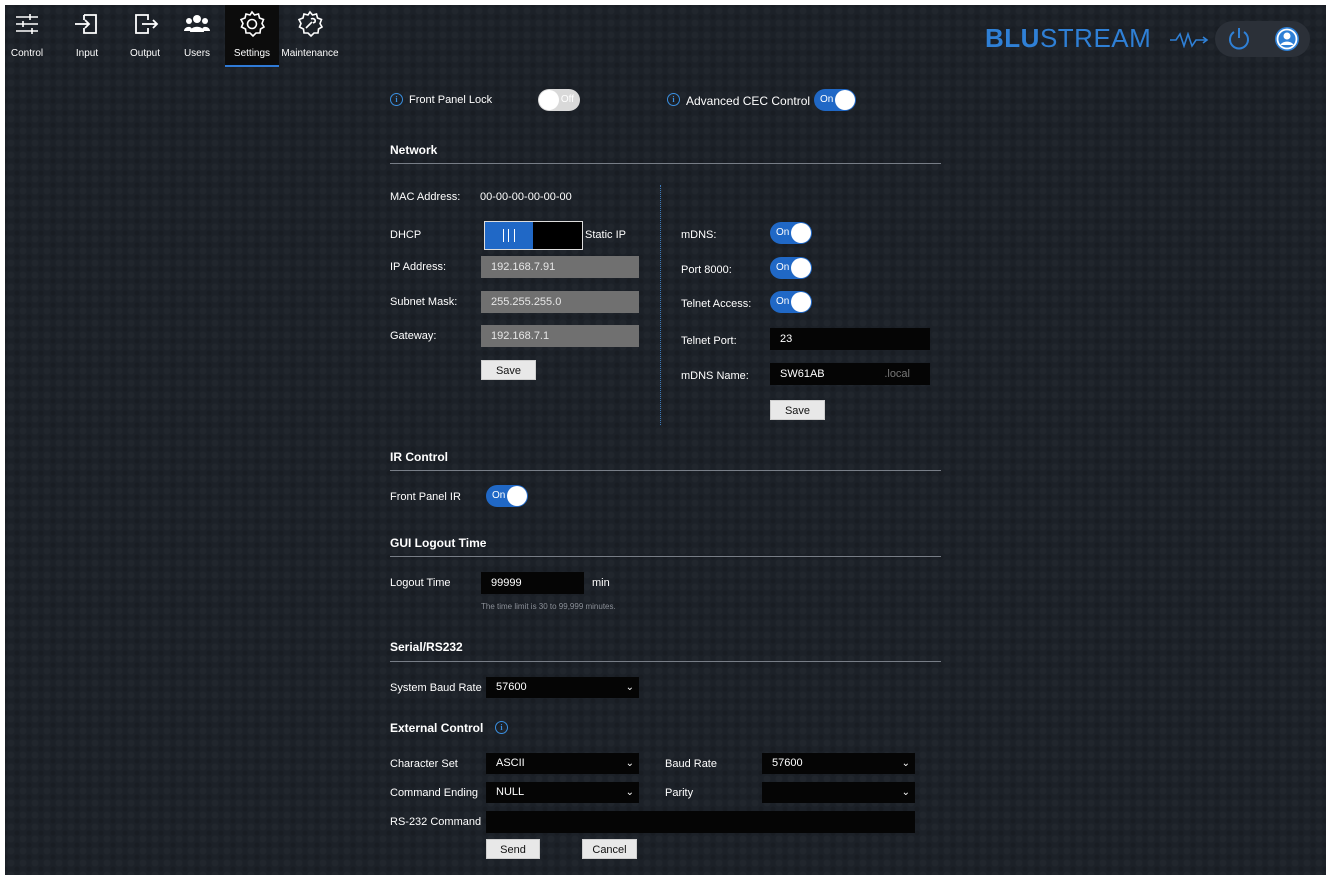 The height and width of the screenshot is (877, 1330). What do you see at coordinates (509, 235) in the screenshot?
I see `grip-icon` at bounding box center [509, 235].